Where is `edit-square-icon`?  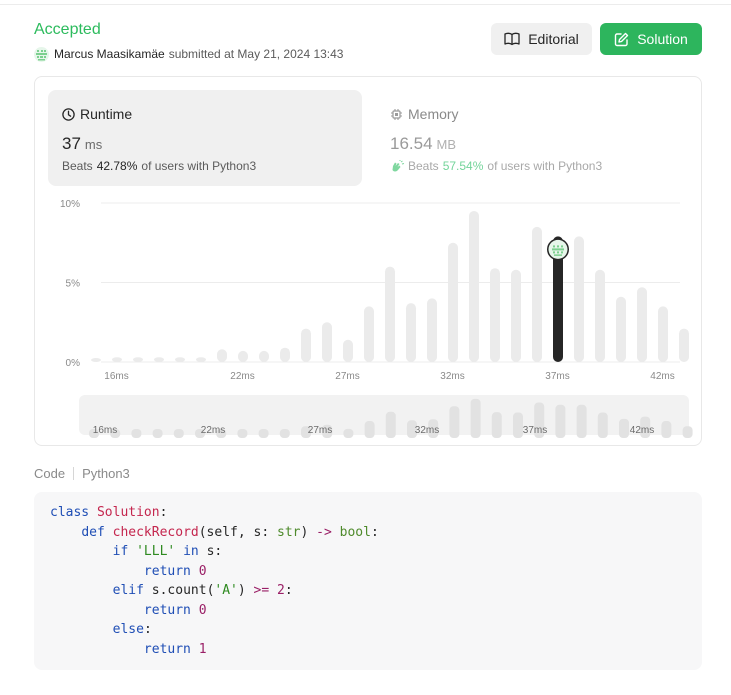
edit-square-icon is located at coordinates (622, 39).